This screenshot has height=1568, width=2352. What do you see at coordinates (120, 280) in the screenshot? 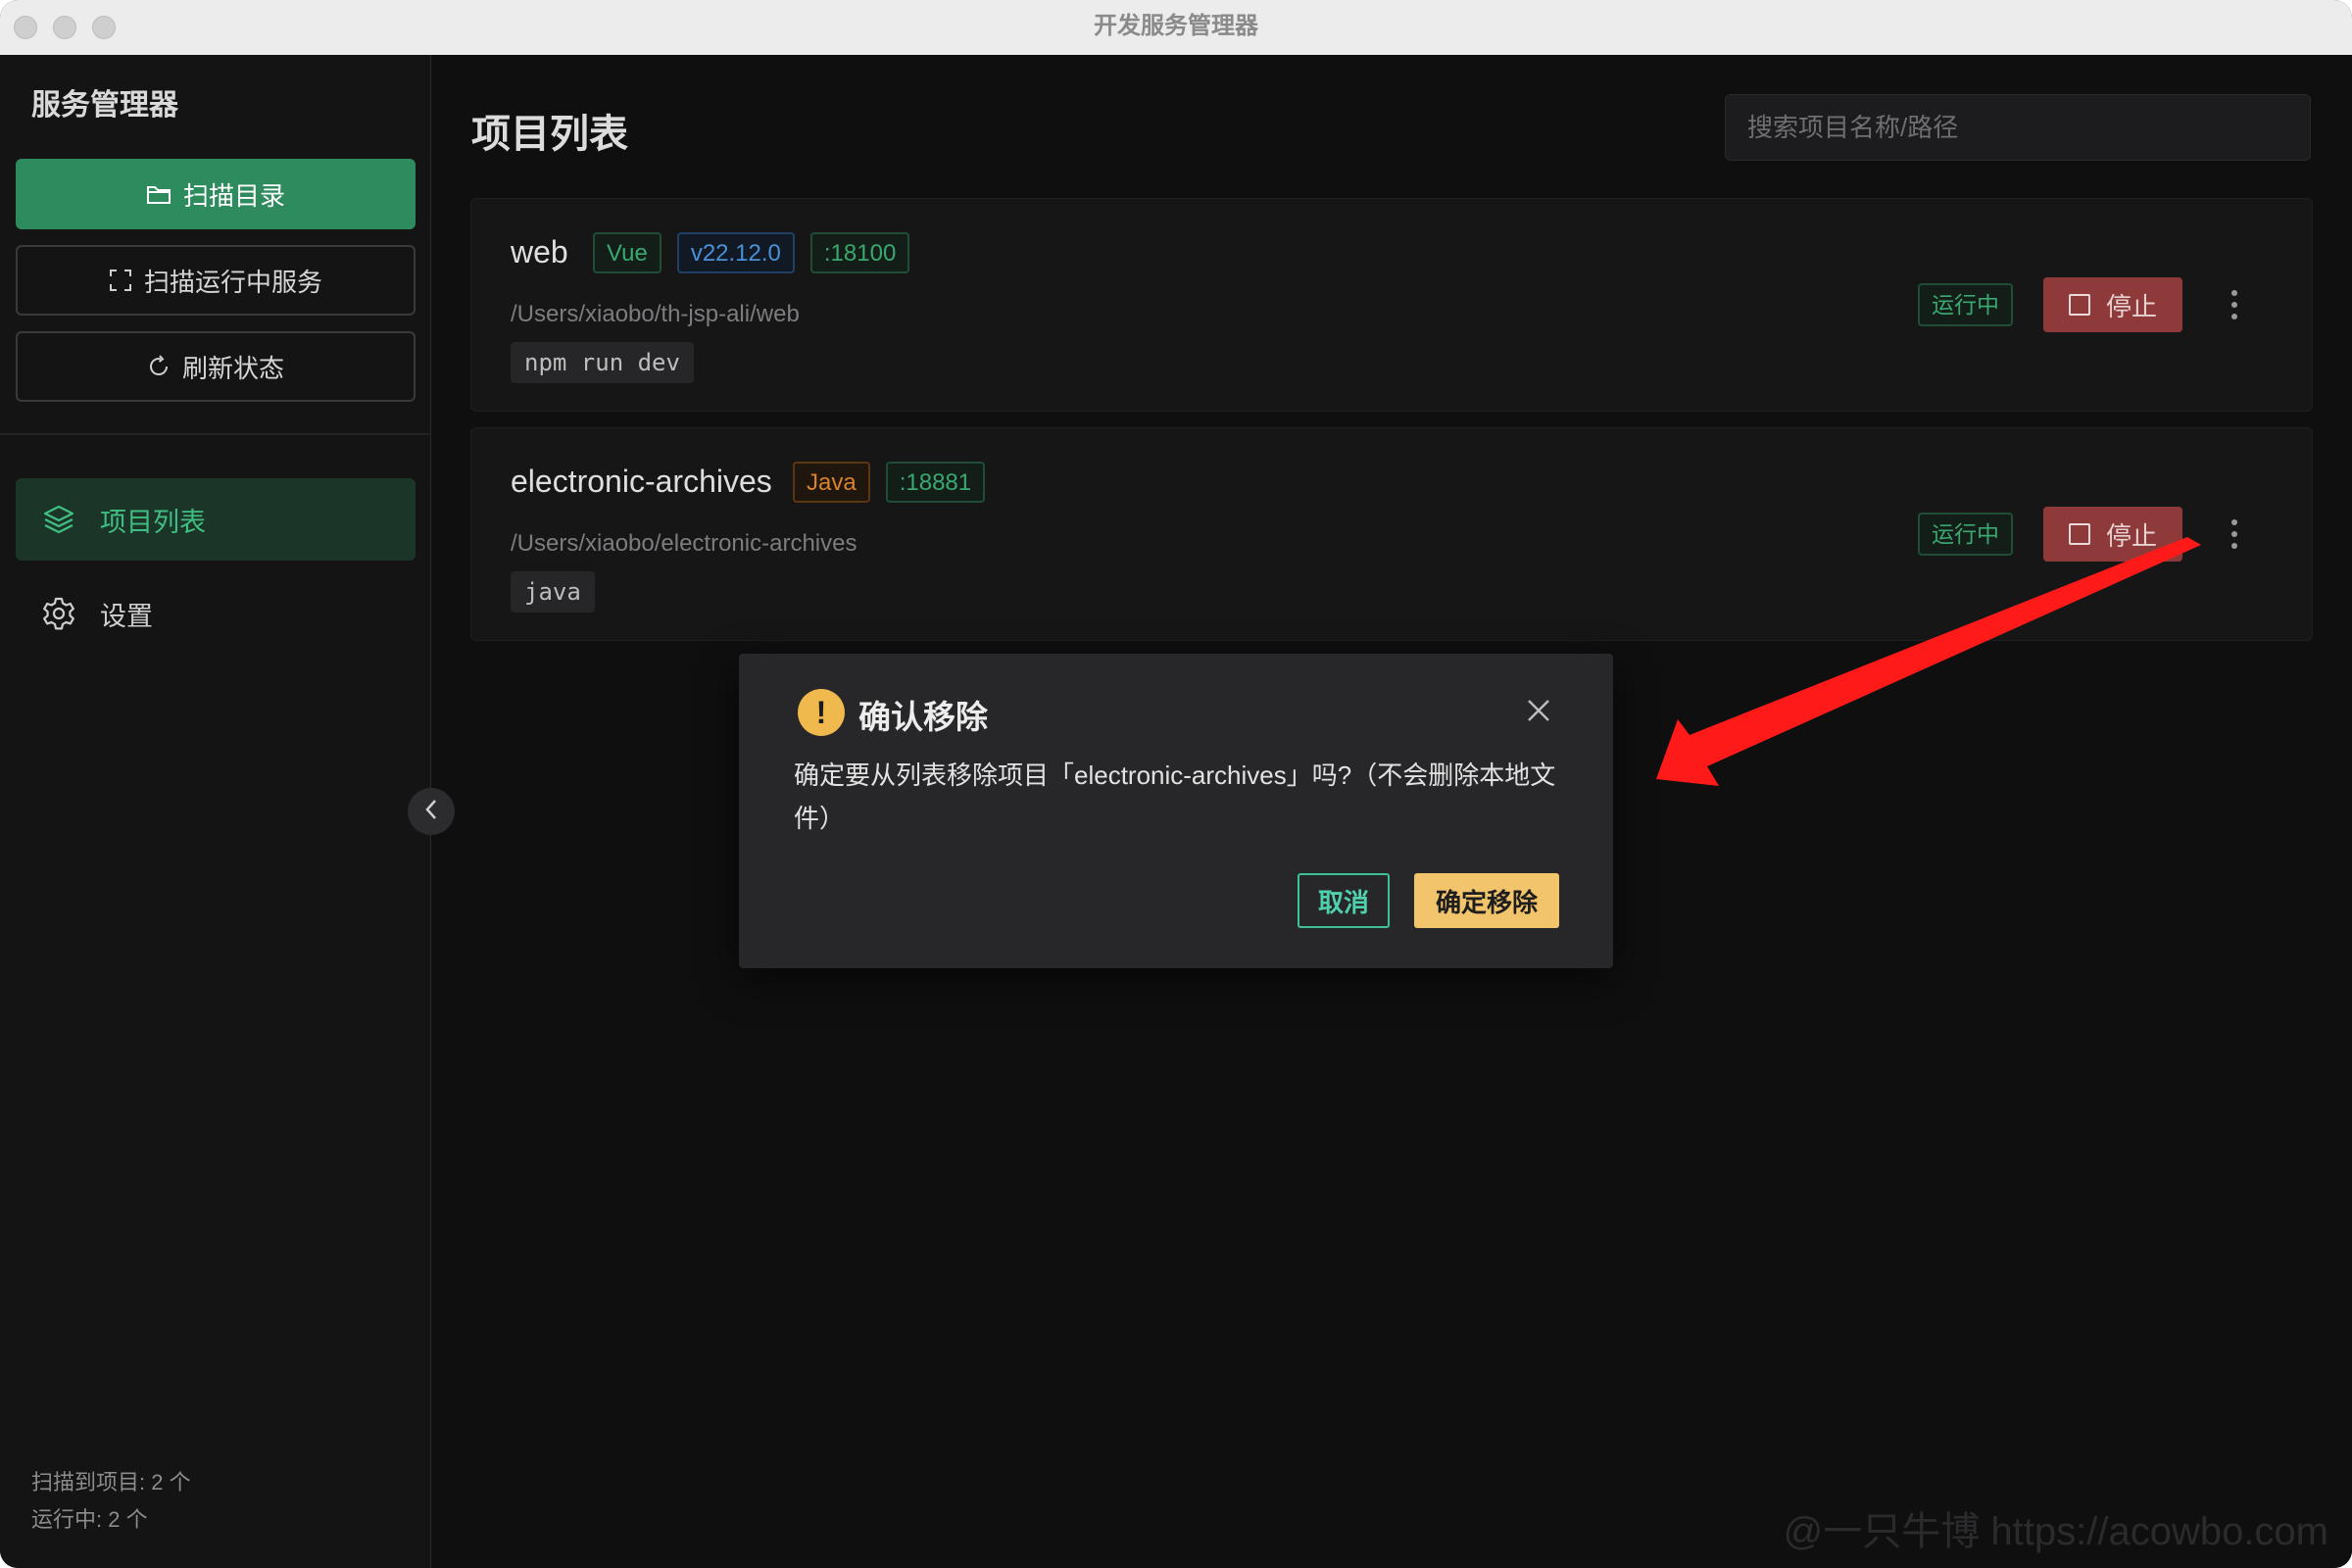
I see `scan-icon` at bounding box center [120, 280].